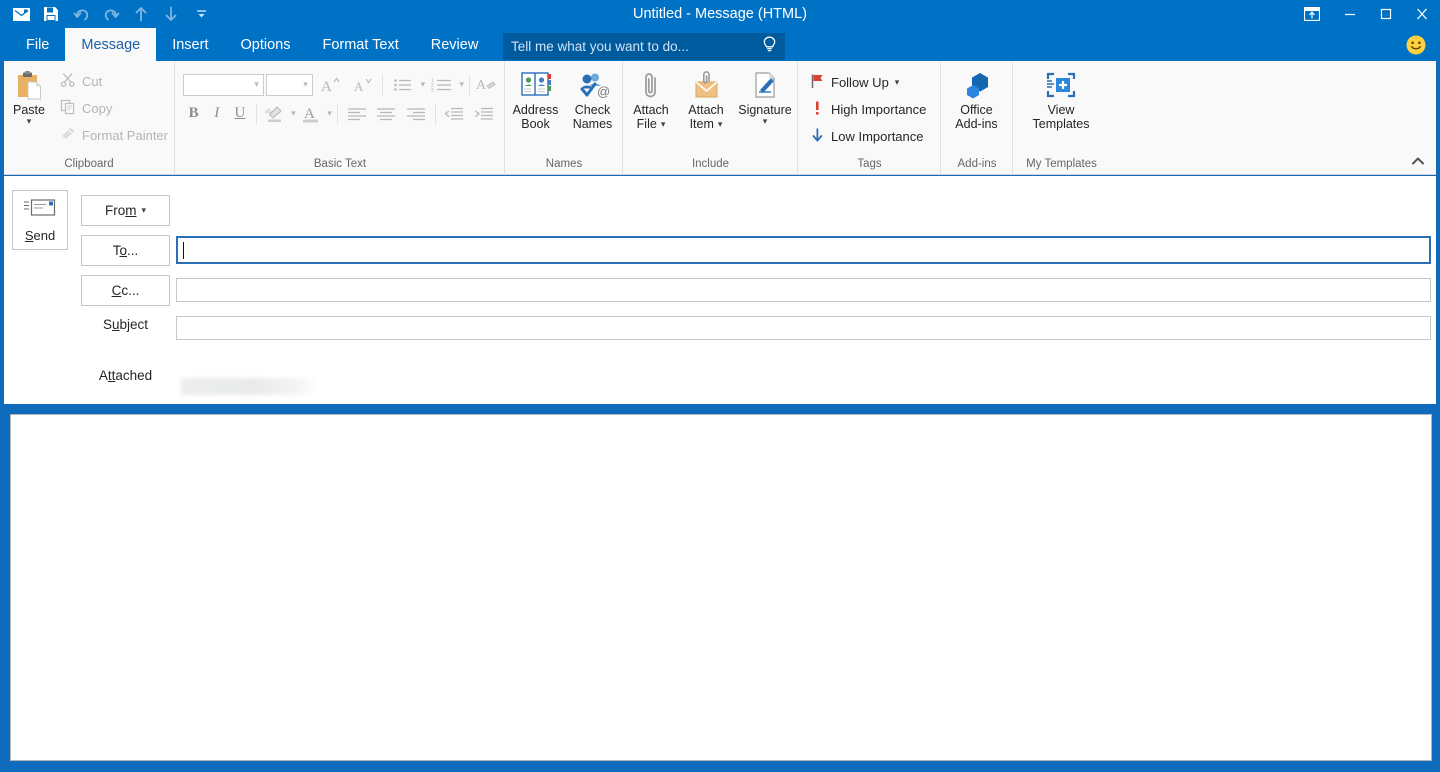  Describe the element at coordinates (360, 44) in the screenshot. I see `tab-format-text: Format Text` at that location.